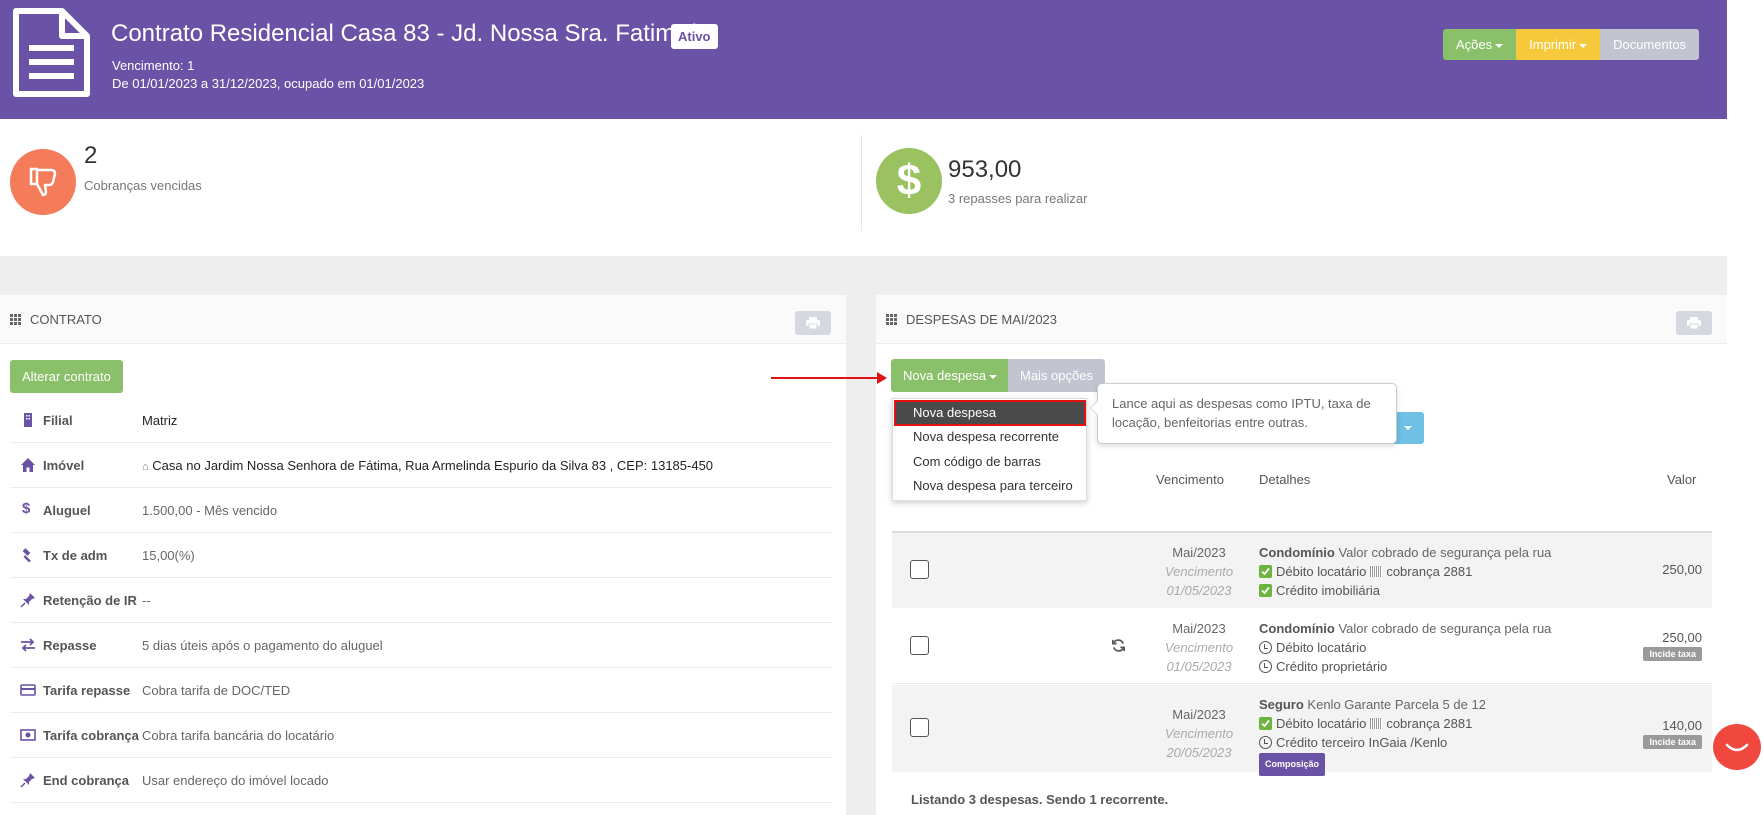 This screenshot has height=815, width=1763. Describe the element at coordinates (168, 555) in the screenshot. I see `row-value: 15,00(%)` at that location.